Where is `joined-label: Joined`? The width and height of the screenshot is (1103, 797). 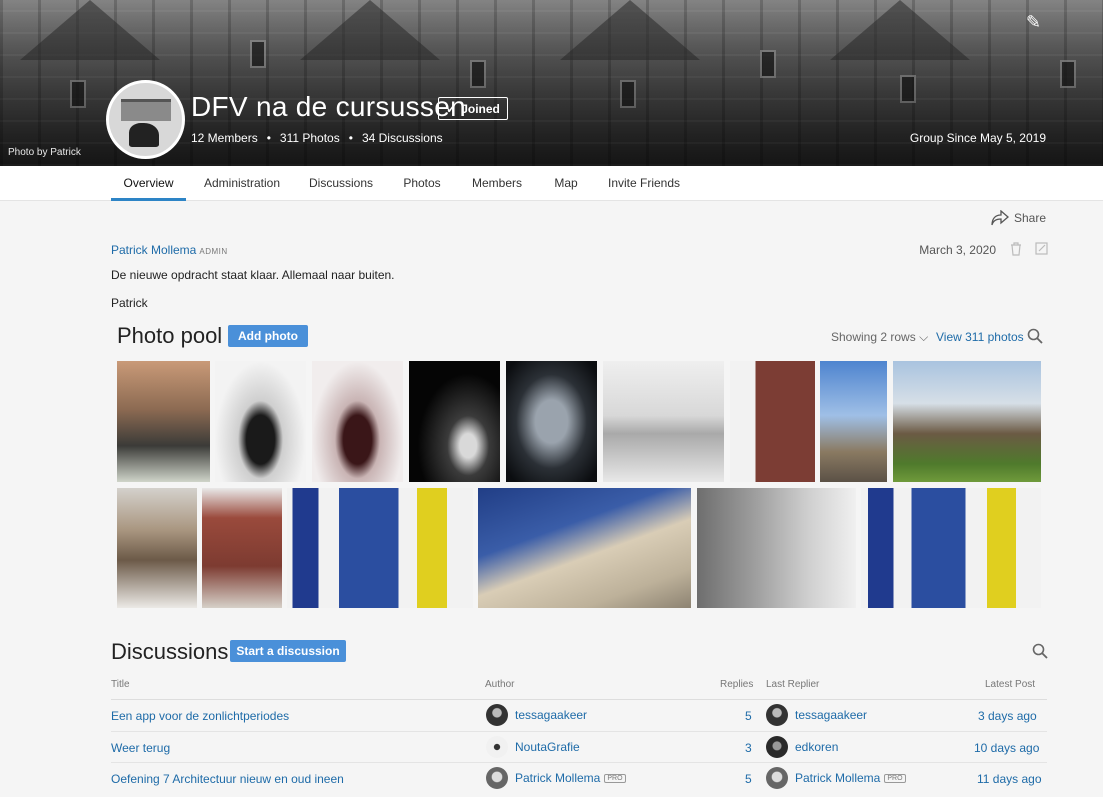 joined-label: Joined is located at coordinates (480, 108).